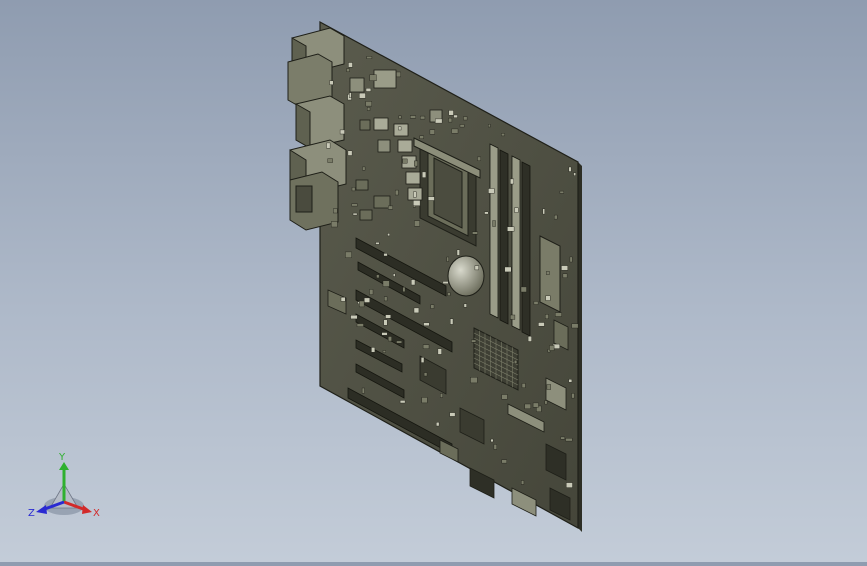  What do you see at coordinates (64, 485) in the screenshot?
I see `axis-triad: Y X Z` at bounding box center [64, 485].